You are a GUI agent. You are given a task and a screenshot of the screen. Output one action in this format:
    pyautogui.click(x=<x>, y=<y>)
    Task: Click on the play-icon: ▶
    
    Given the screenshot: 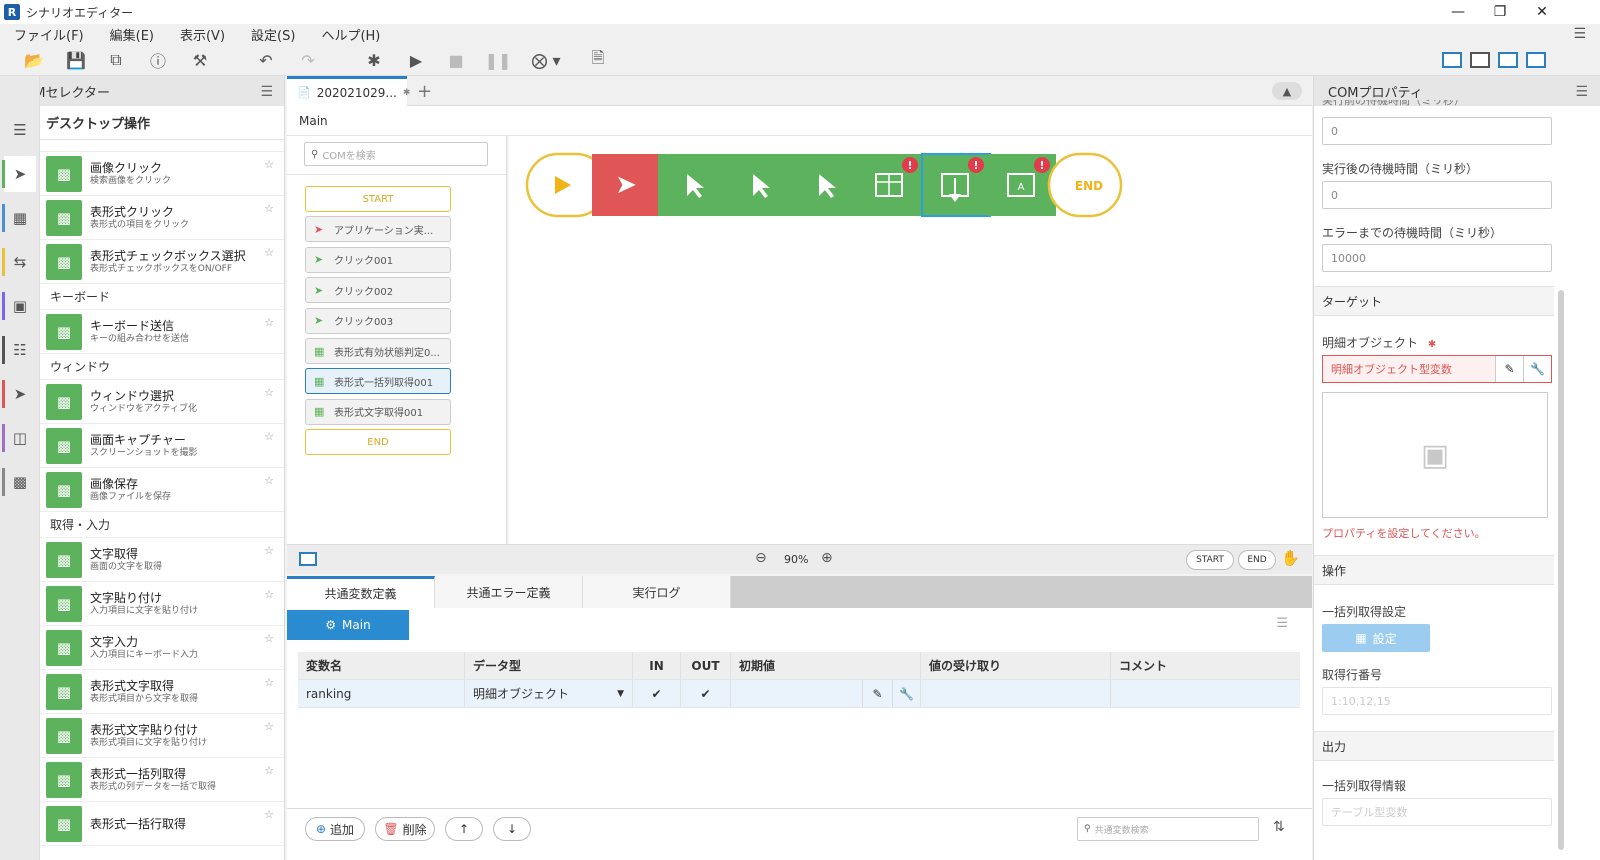 What is the action you would take?
    pyautogui.click(x=416, y=60)
    